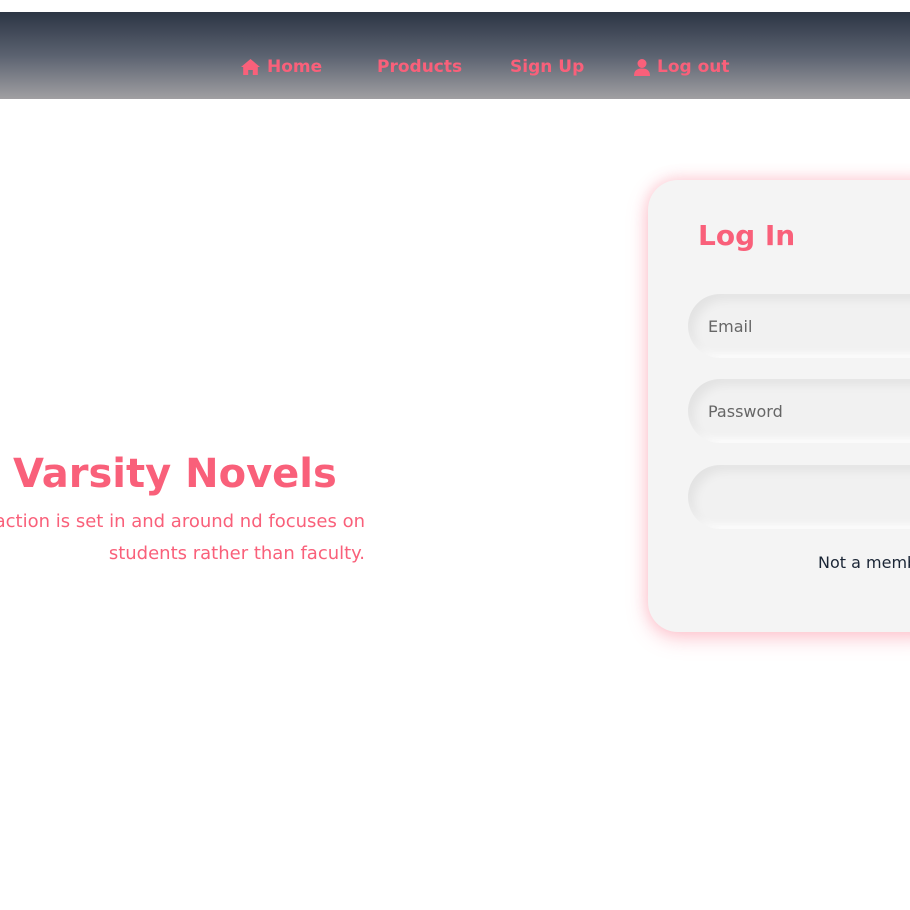 The width and height of the screenshot is (910, 910). What do you see at coordinates (747, 235) in the screenshot?
I see `login-title: Log In` at bounding box center [747, 235].